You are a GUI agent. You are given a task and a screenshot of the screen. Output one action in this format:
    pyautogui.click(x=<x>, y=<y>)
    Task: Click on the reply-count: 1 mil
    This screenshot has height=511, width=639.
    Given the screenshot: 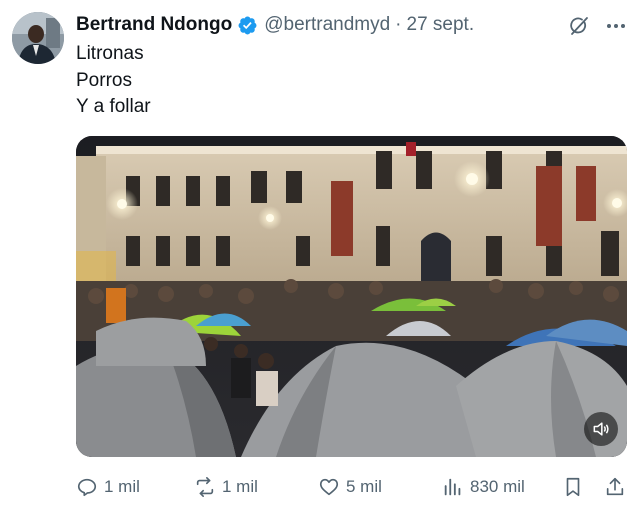 What is the action you would take?
    pyautogui.click(x=122, y=486)
    